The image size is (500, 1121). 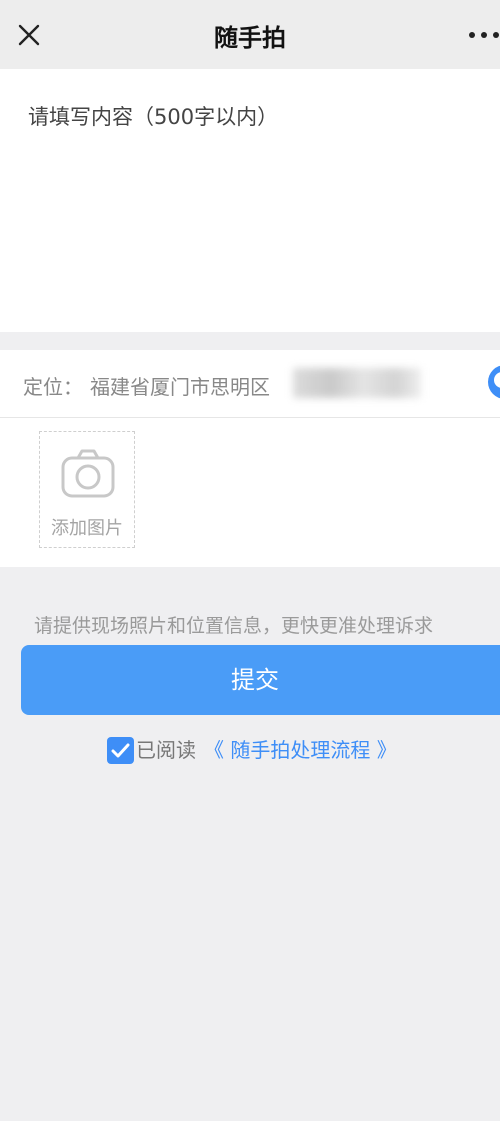 I want to click on add-photo-label: 添加图片, so click(x=87, y=528).